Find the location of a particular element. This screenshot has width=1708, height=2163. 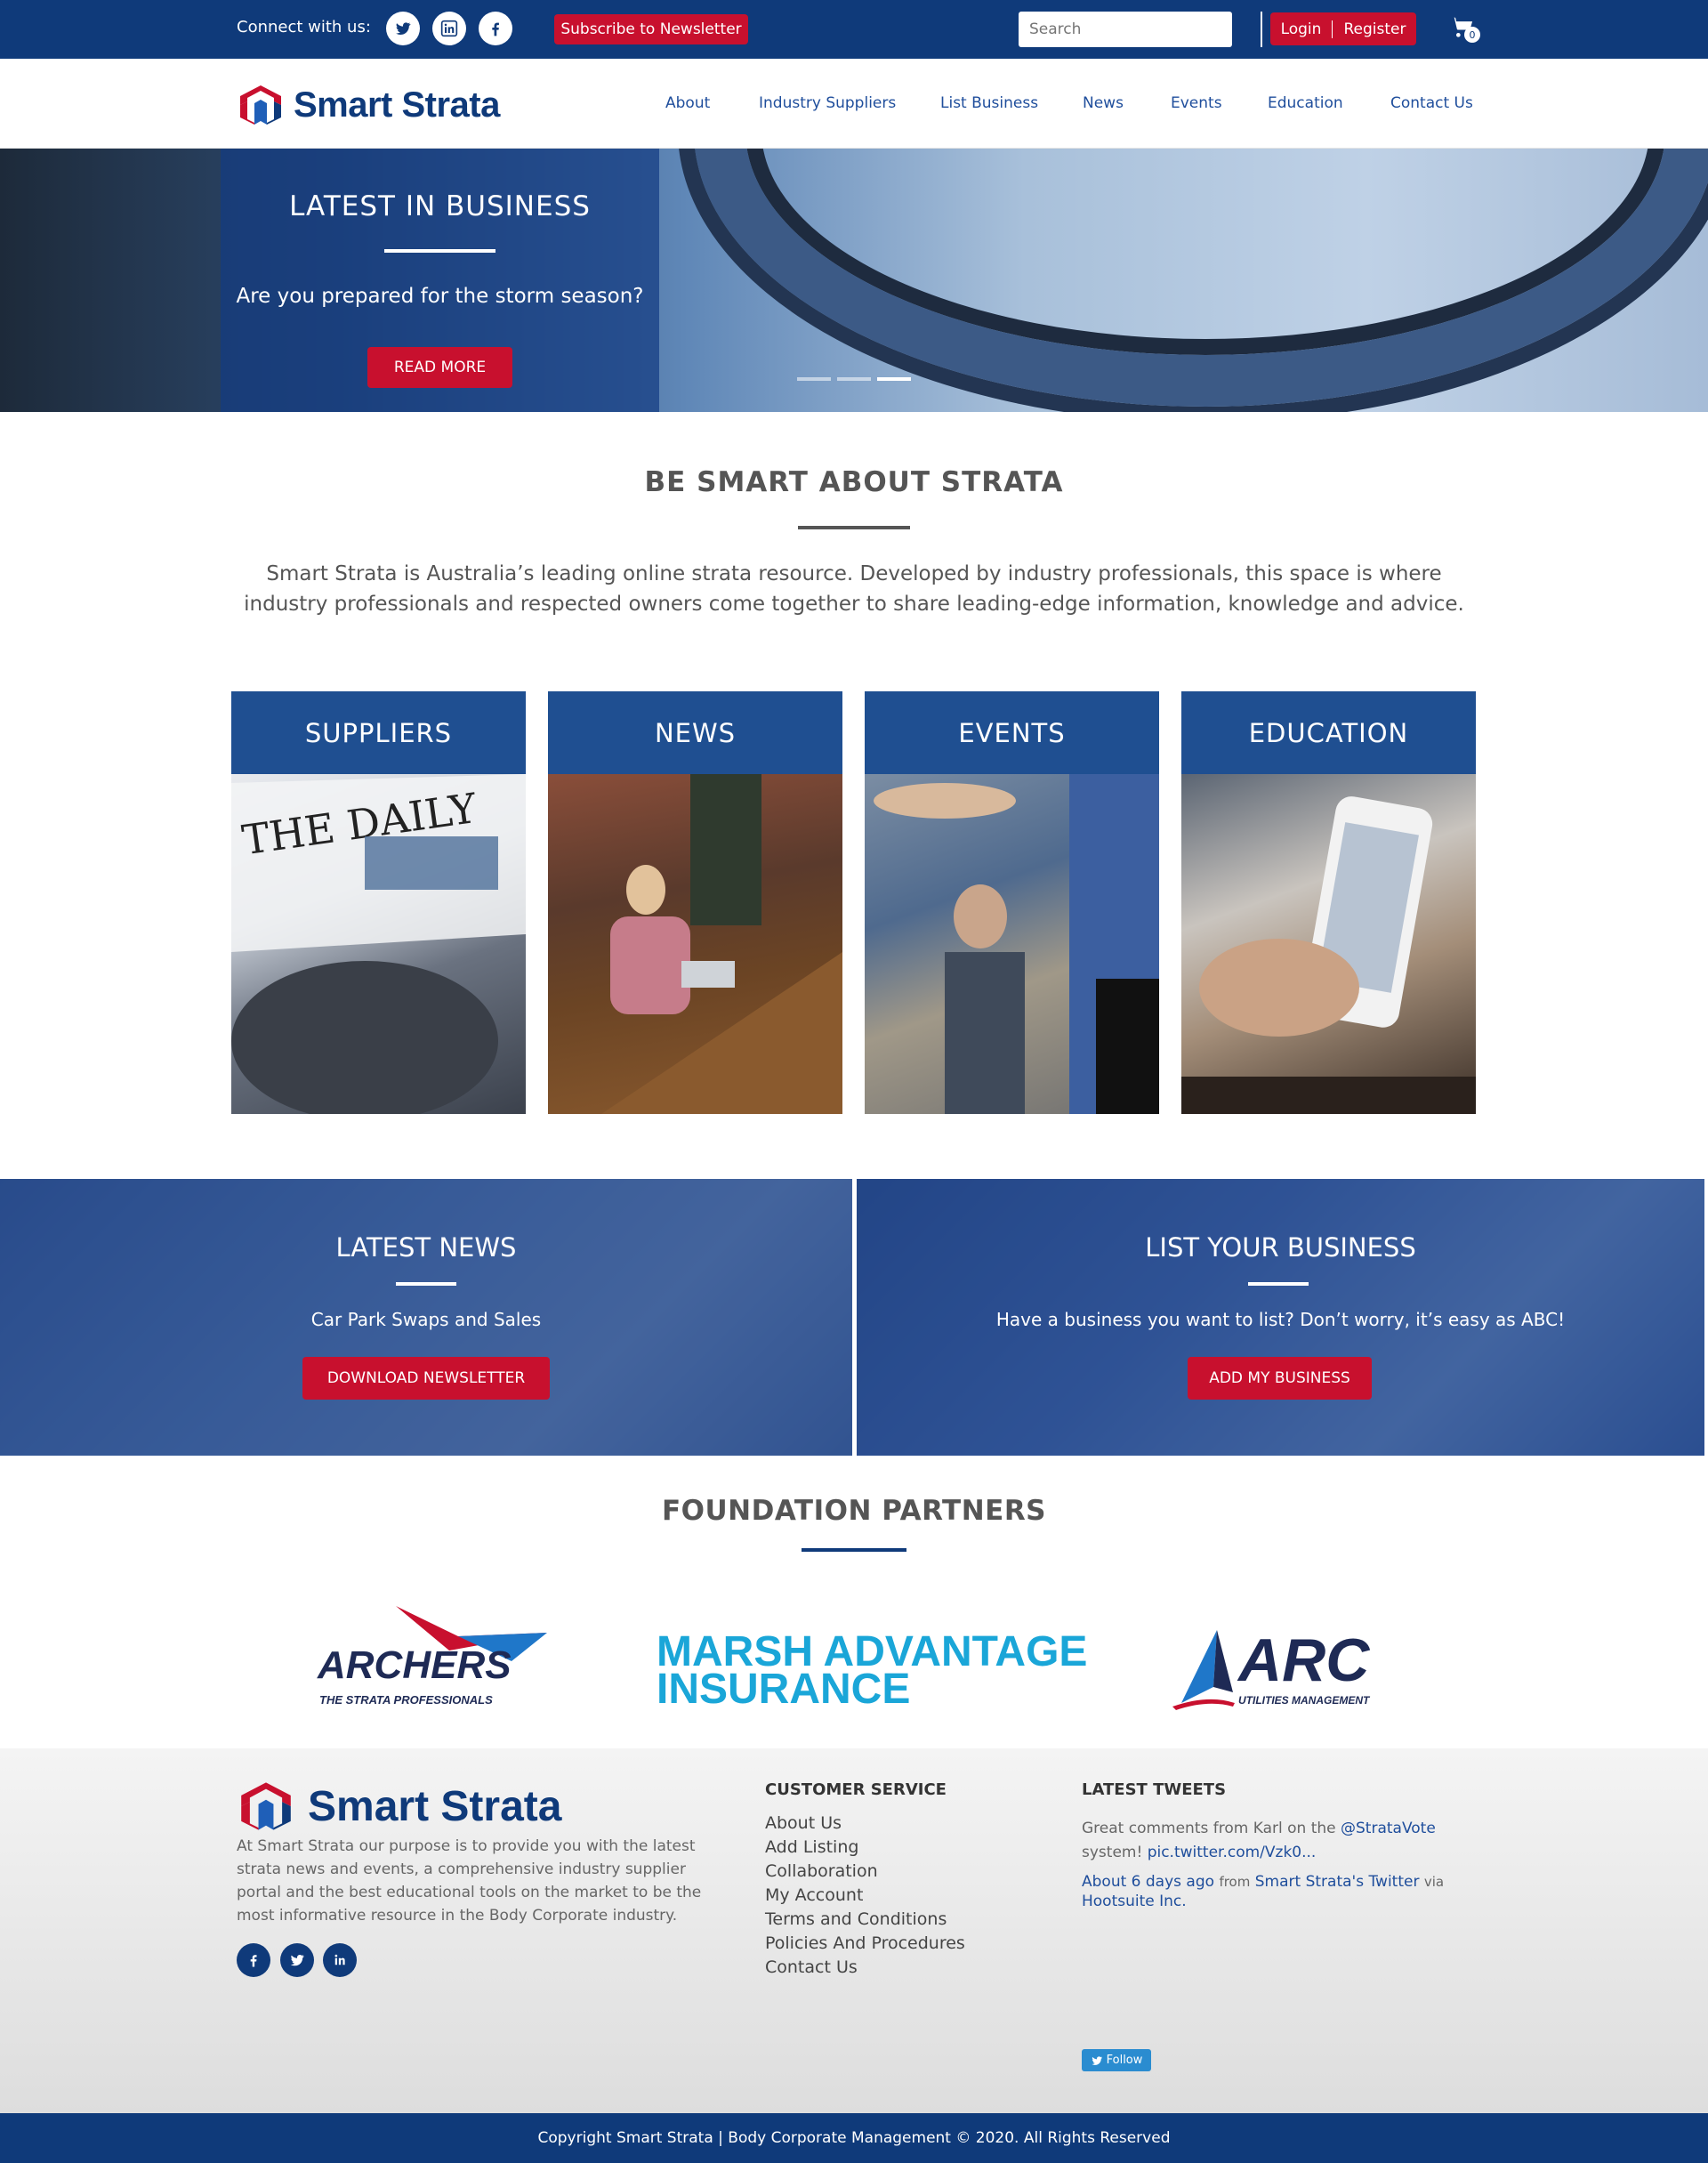

arc-logo: ARC UTILITIES MANAGEMENT is located at coordinates (1274, 1672).